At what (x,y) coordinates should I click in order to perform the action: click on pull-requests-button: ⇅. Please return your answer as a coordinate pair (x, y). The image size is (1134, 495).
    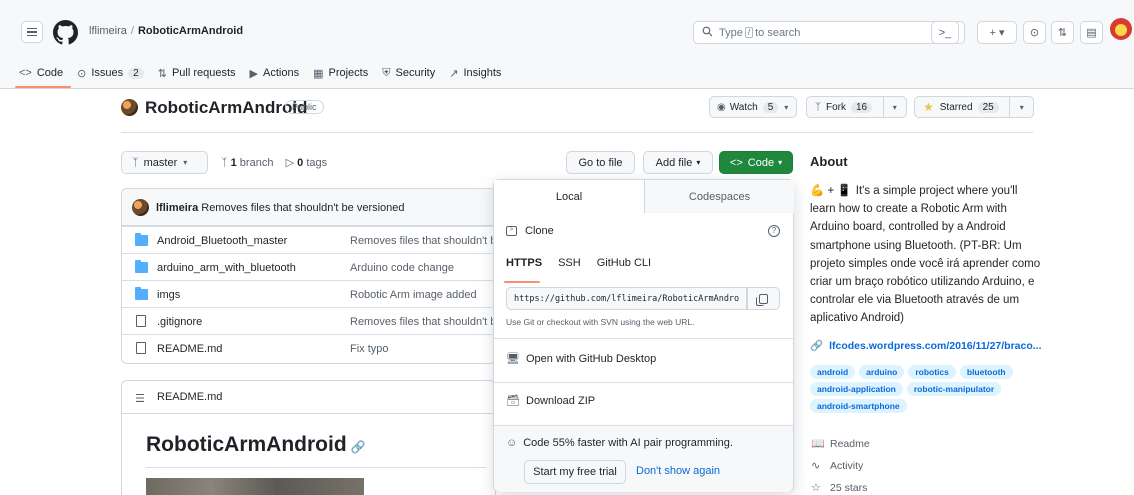
    Looking at the image, I should click on (1062, 32).